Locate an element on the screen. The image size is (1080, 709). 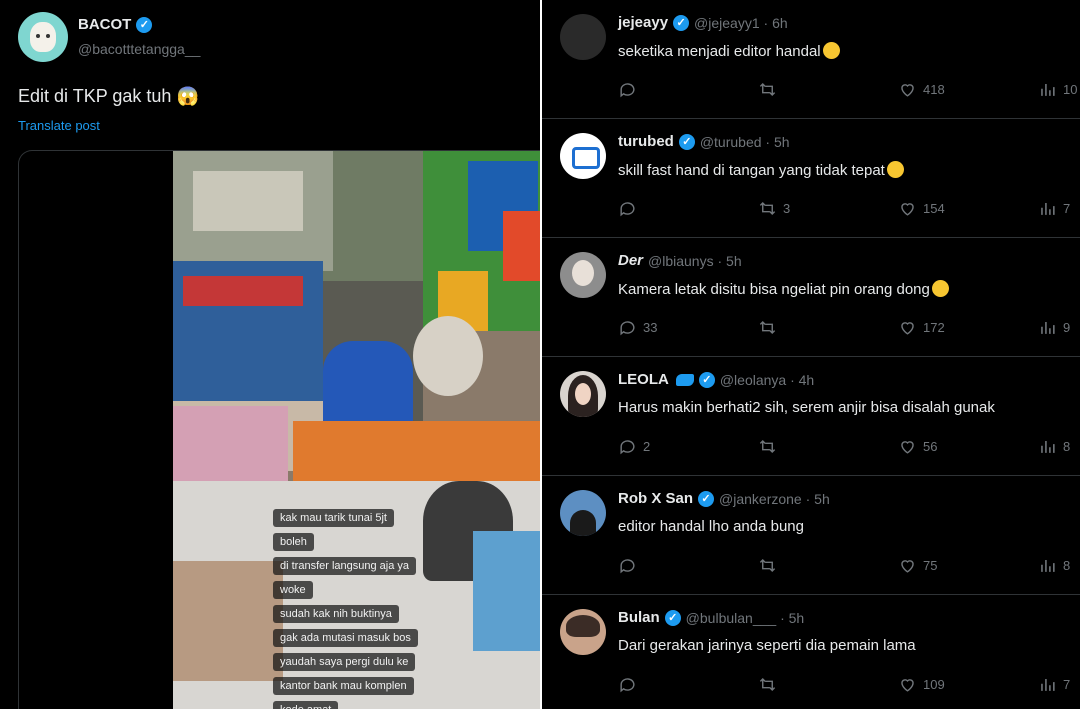
wave-icon is located at coordinates (684, 379).